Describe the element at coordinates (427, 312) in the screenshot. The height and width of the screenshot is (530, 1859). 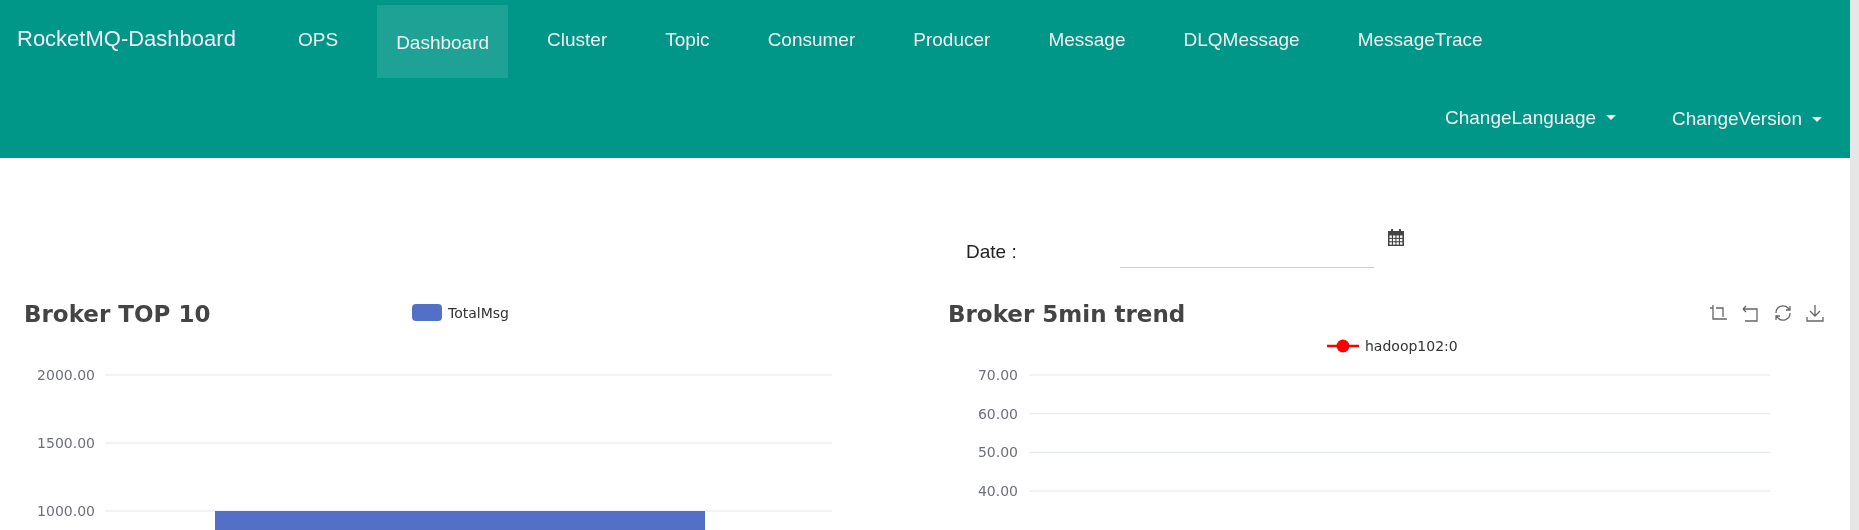
I see `legend-swatch` at that location.